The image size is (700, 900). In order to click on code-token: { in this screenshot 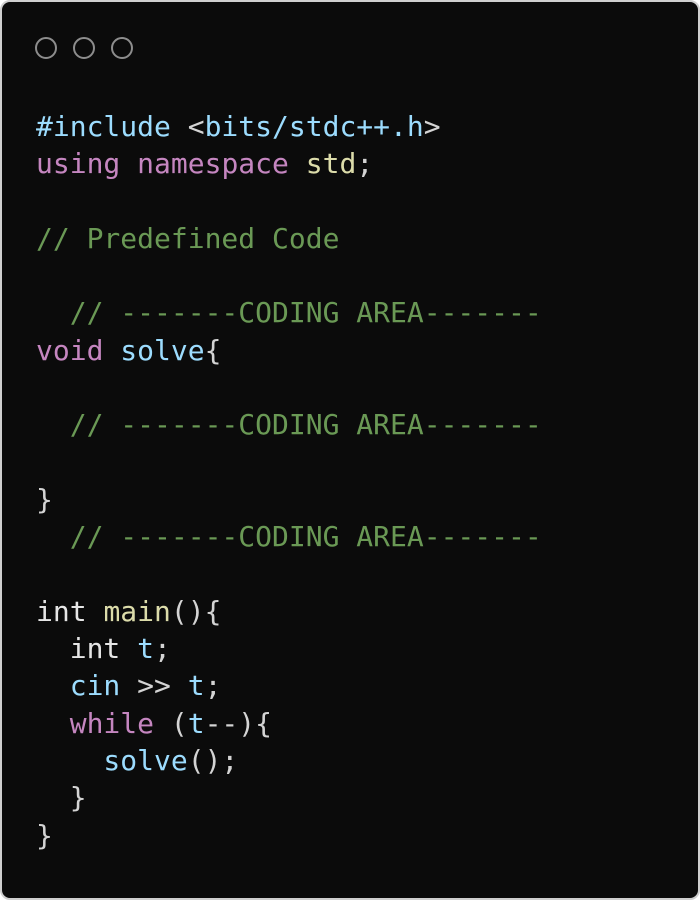, I will do `click(213, 350)`.